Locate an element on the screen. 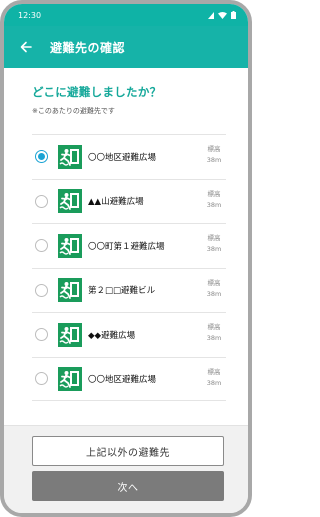 The image size is (320, 517). arrow-left-icon is located at coordinates (26, 47).